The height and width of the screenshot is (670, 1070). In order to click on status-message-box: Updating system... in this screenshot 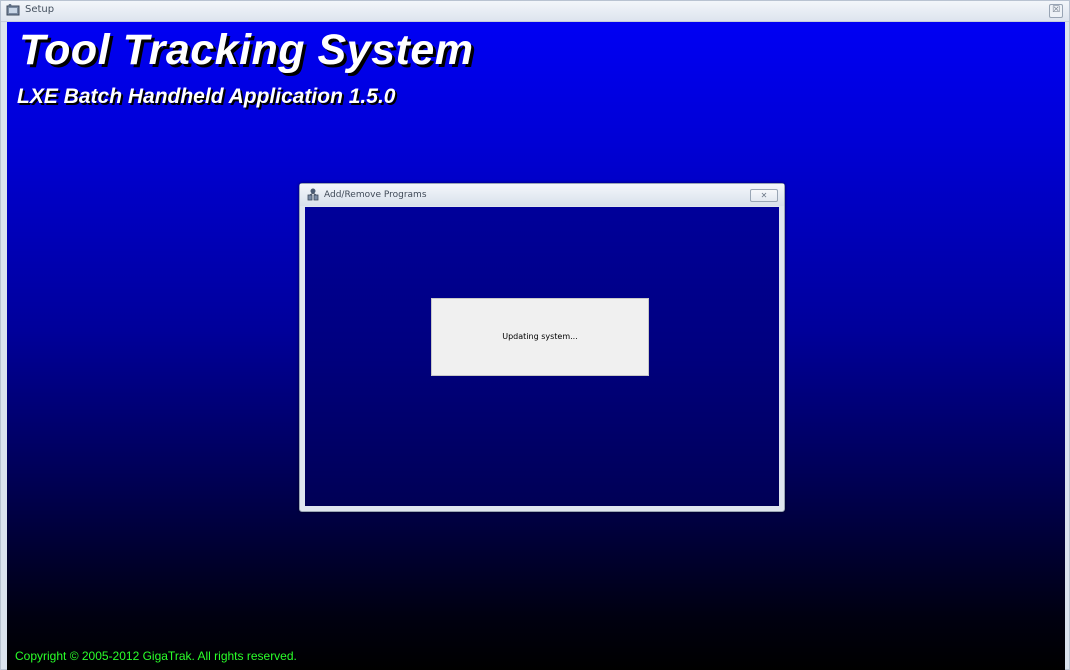, I will do `click(540, 337)`.